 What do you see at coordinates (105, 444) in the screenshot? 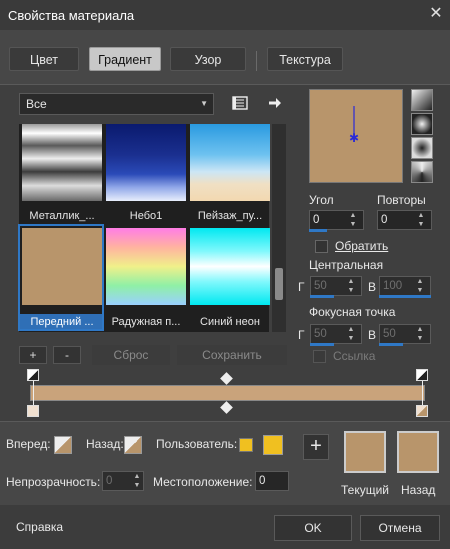
I see `back-label: Назад:` at bounding box center [105, 444].